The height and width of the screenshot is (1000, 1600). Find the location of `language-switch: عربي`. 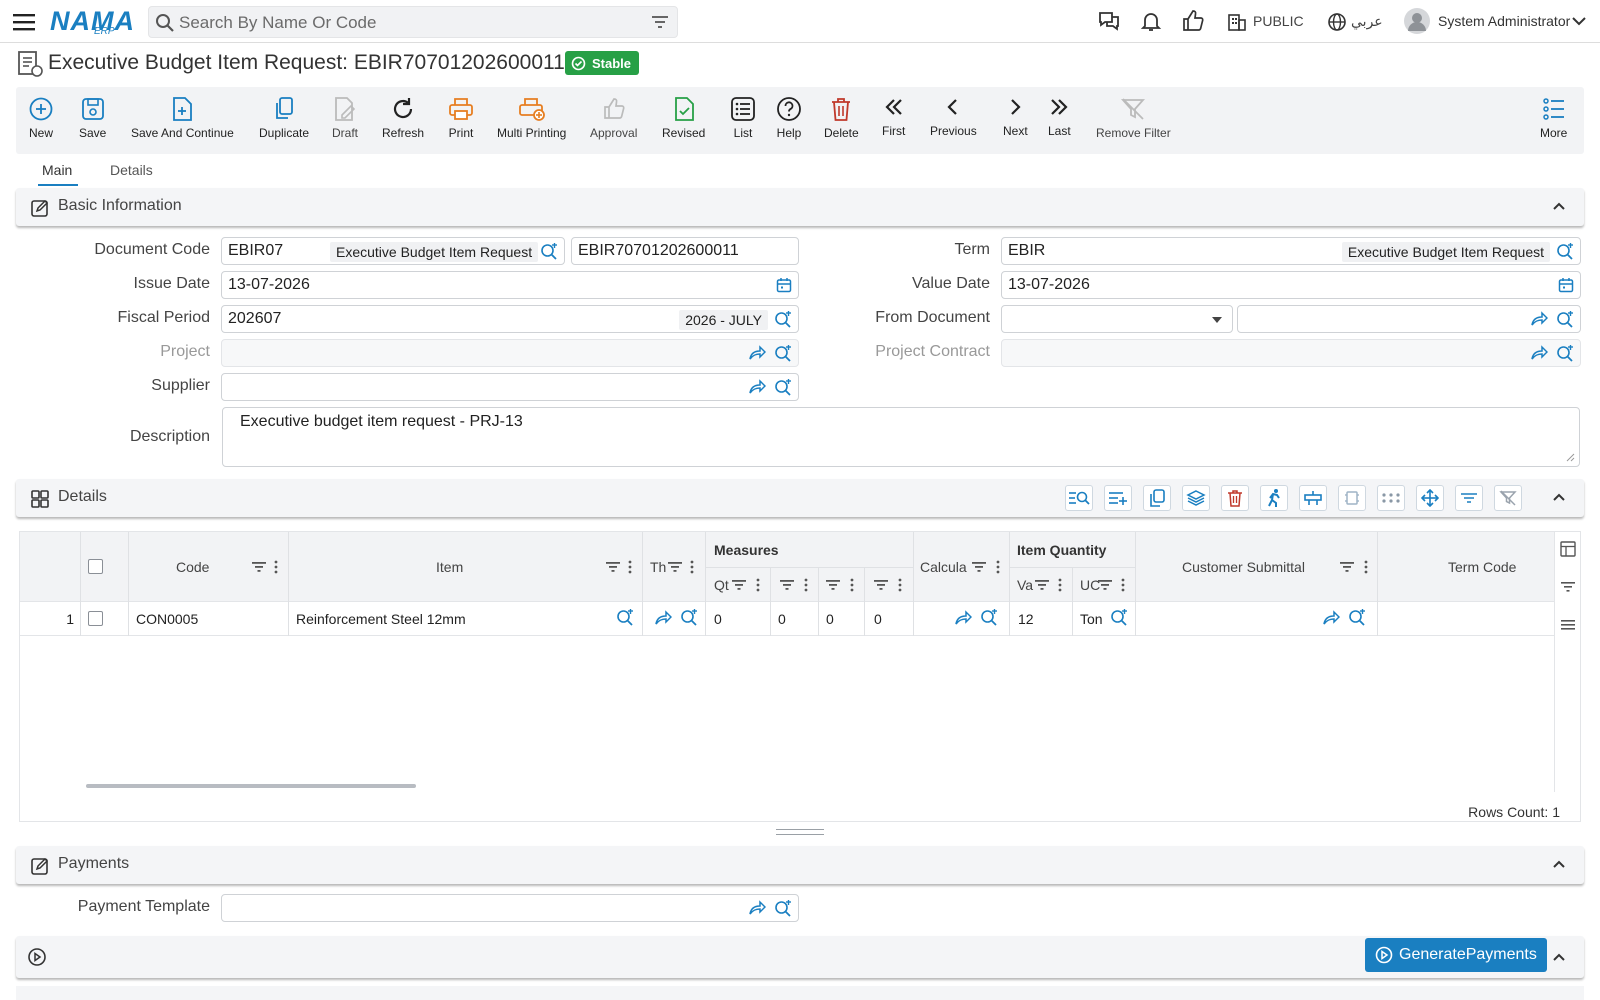

language-switch: عربي is located at coordinates (1367, 21).